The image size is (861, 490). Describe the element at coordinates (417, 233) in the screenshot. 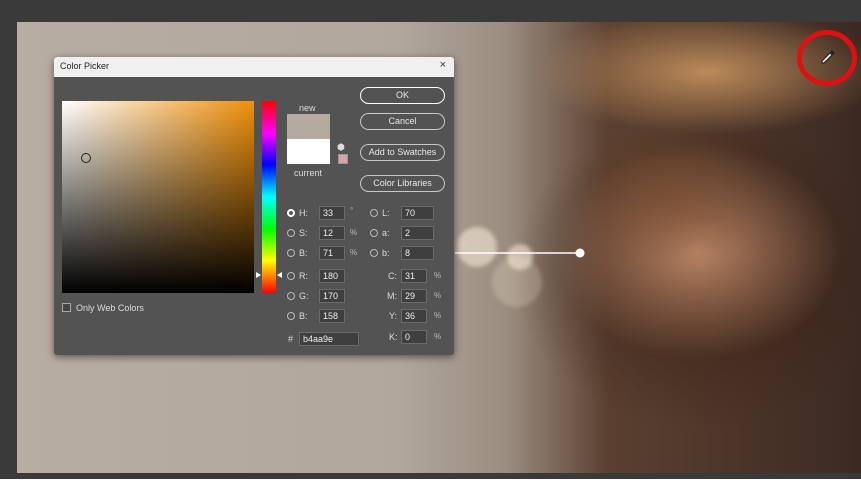

I see `input-a: 2` at that location.